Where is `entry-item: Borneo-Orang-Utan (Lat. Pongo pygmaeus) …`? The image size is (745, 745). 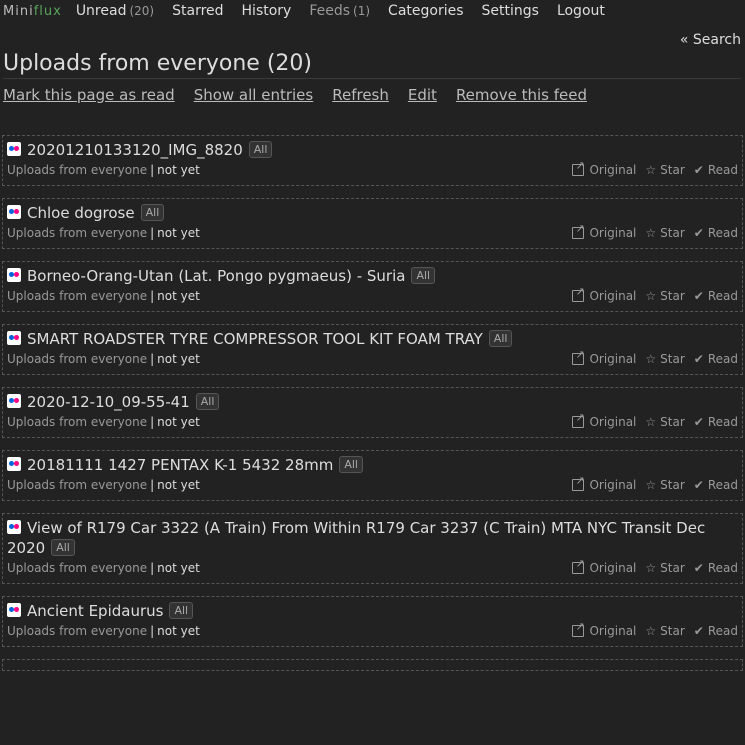 entry-item: Borneo-Orang-Utan (Lat. Pongo pygmaeus) … is located at coordinates (372, 286).